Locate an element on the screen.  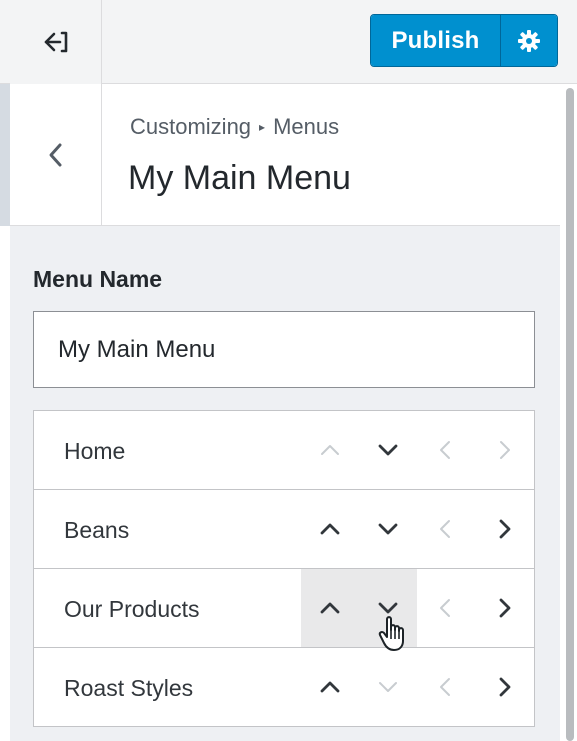
publish-button-group: Publish is located at coordinates (464, 40).